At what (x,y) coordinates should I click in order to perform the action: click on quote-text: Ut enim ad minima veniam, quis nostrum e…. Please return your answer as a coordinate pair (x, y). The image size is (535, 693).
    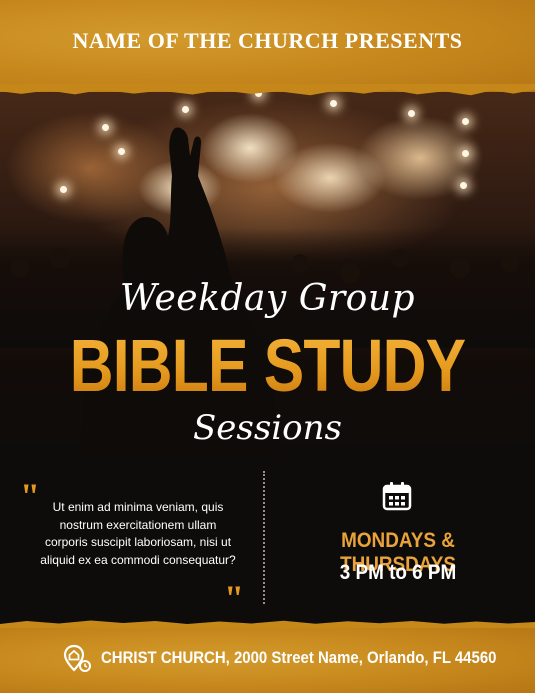
    Looking at the image, I should click on (138, 533).